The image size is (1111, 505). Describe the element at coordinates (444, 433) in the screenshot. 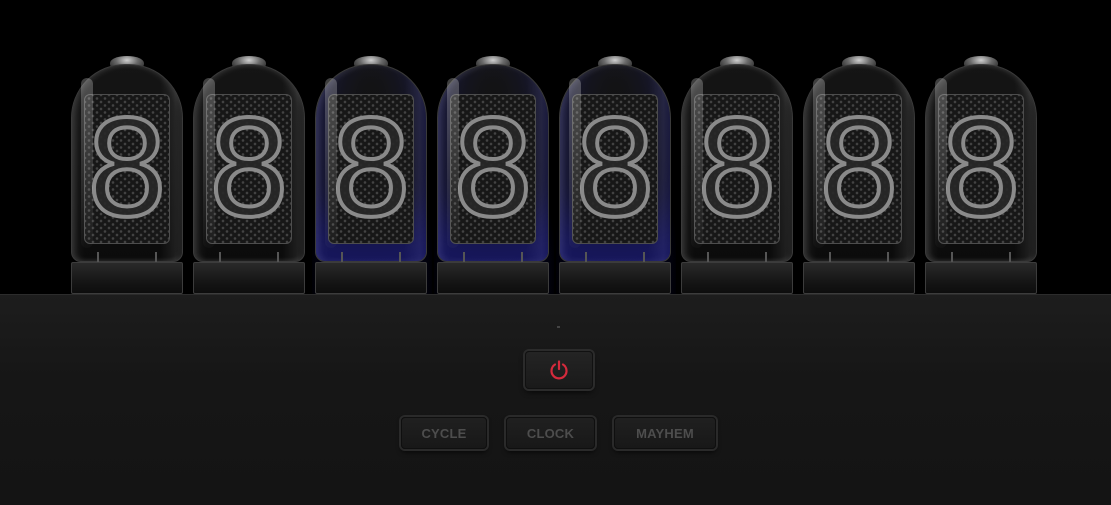

I see `cycle-button: CYCLE` at that location.